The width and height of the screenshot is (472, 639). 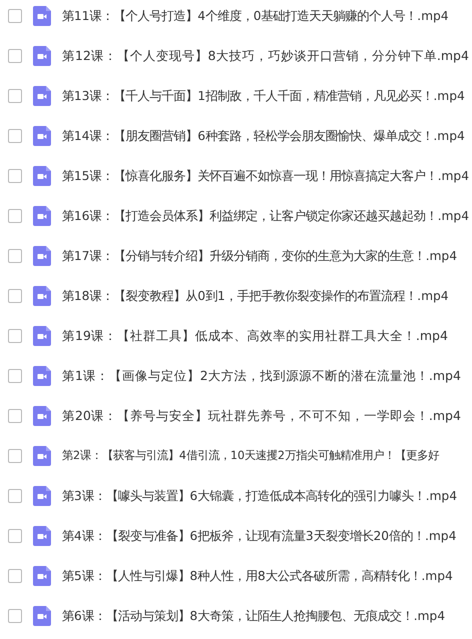 I want to click on file-name: 第1课：【画像与定位】2大方法，找到源源不断的潜在流量池！.mp4, so click(x=261, y=376).